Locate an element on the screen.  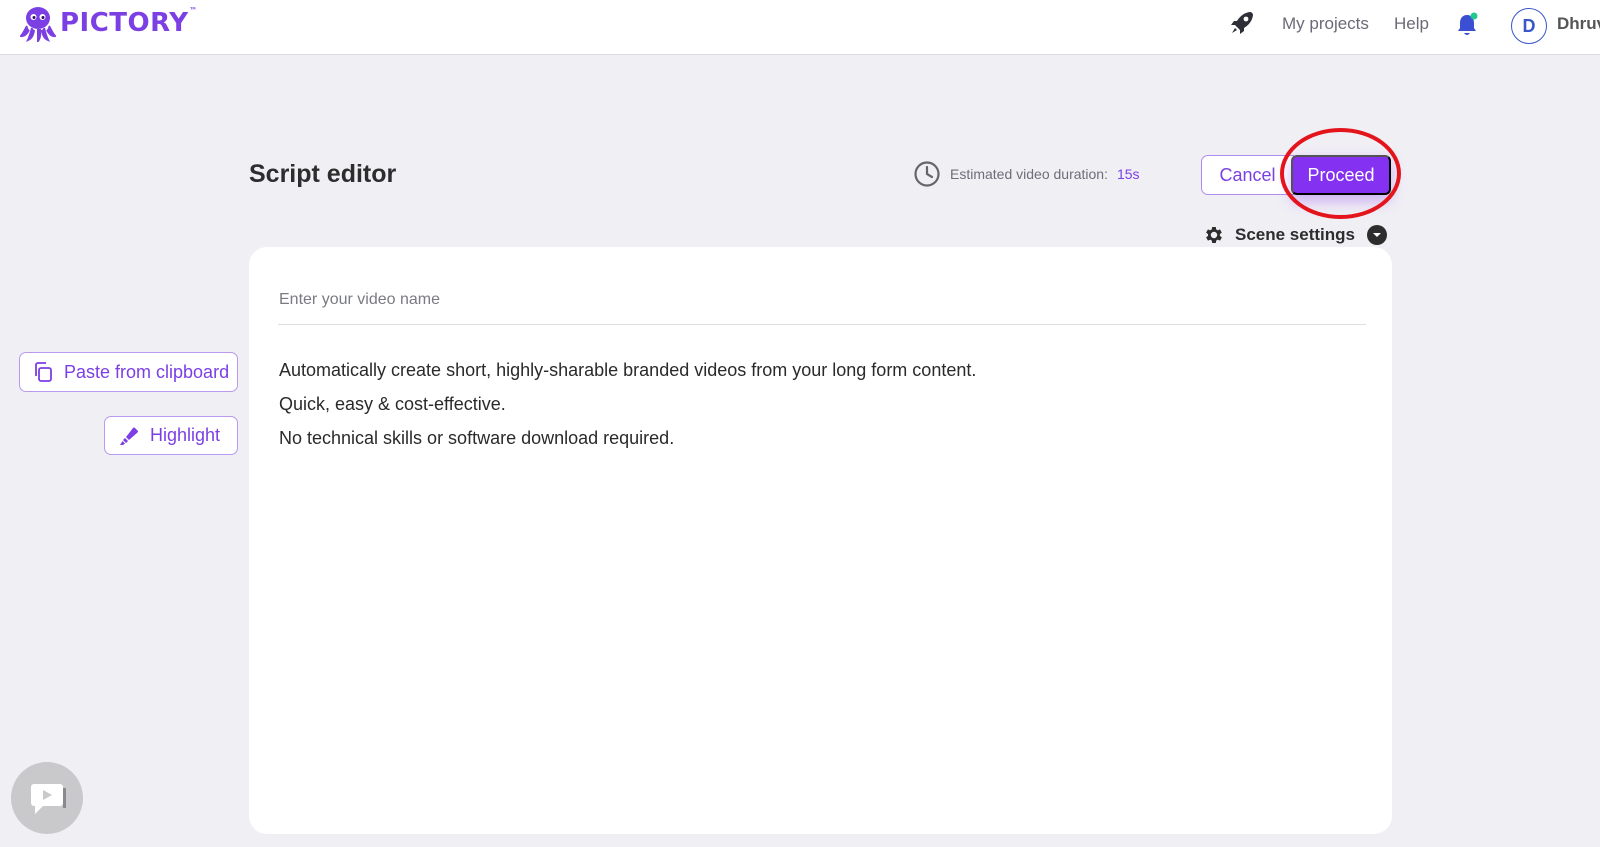
clock-icon is located at coordinates (927, 174).